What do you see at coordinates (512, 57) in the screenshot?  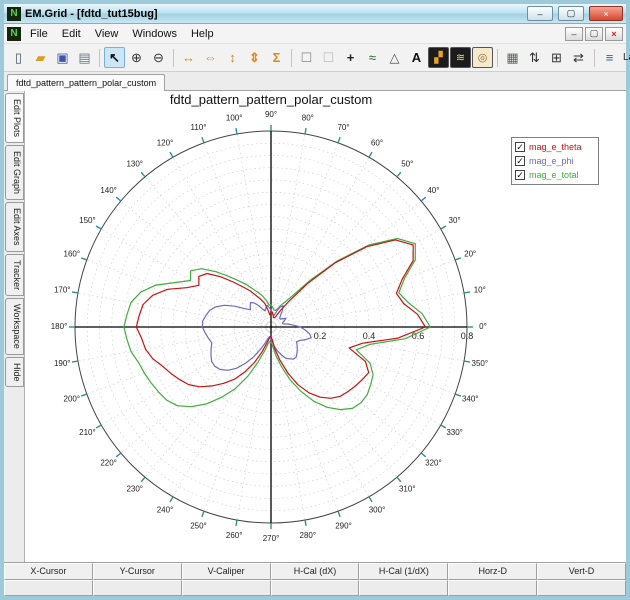 I see `checkerboard-icon: ▦` at bounding box center [512, 57].